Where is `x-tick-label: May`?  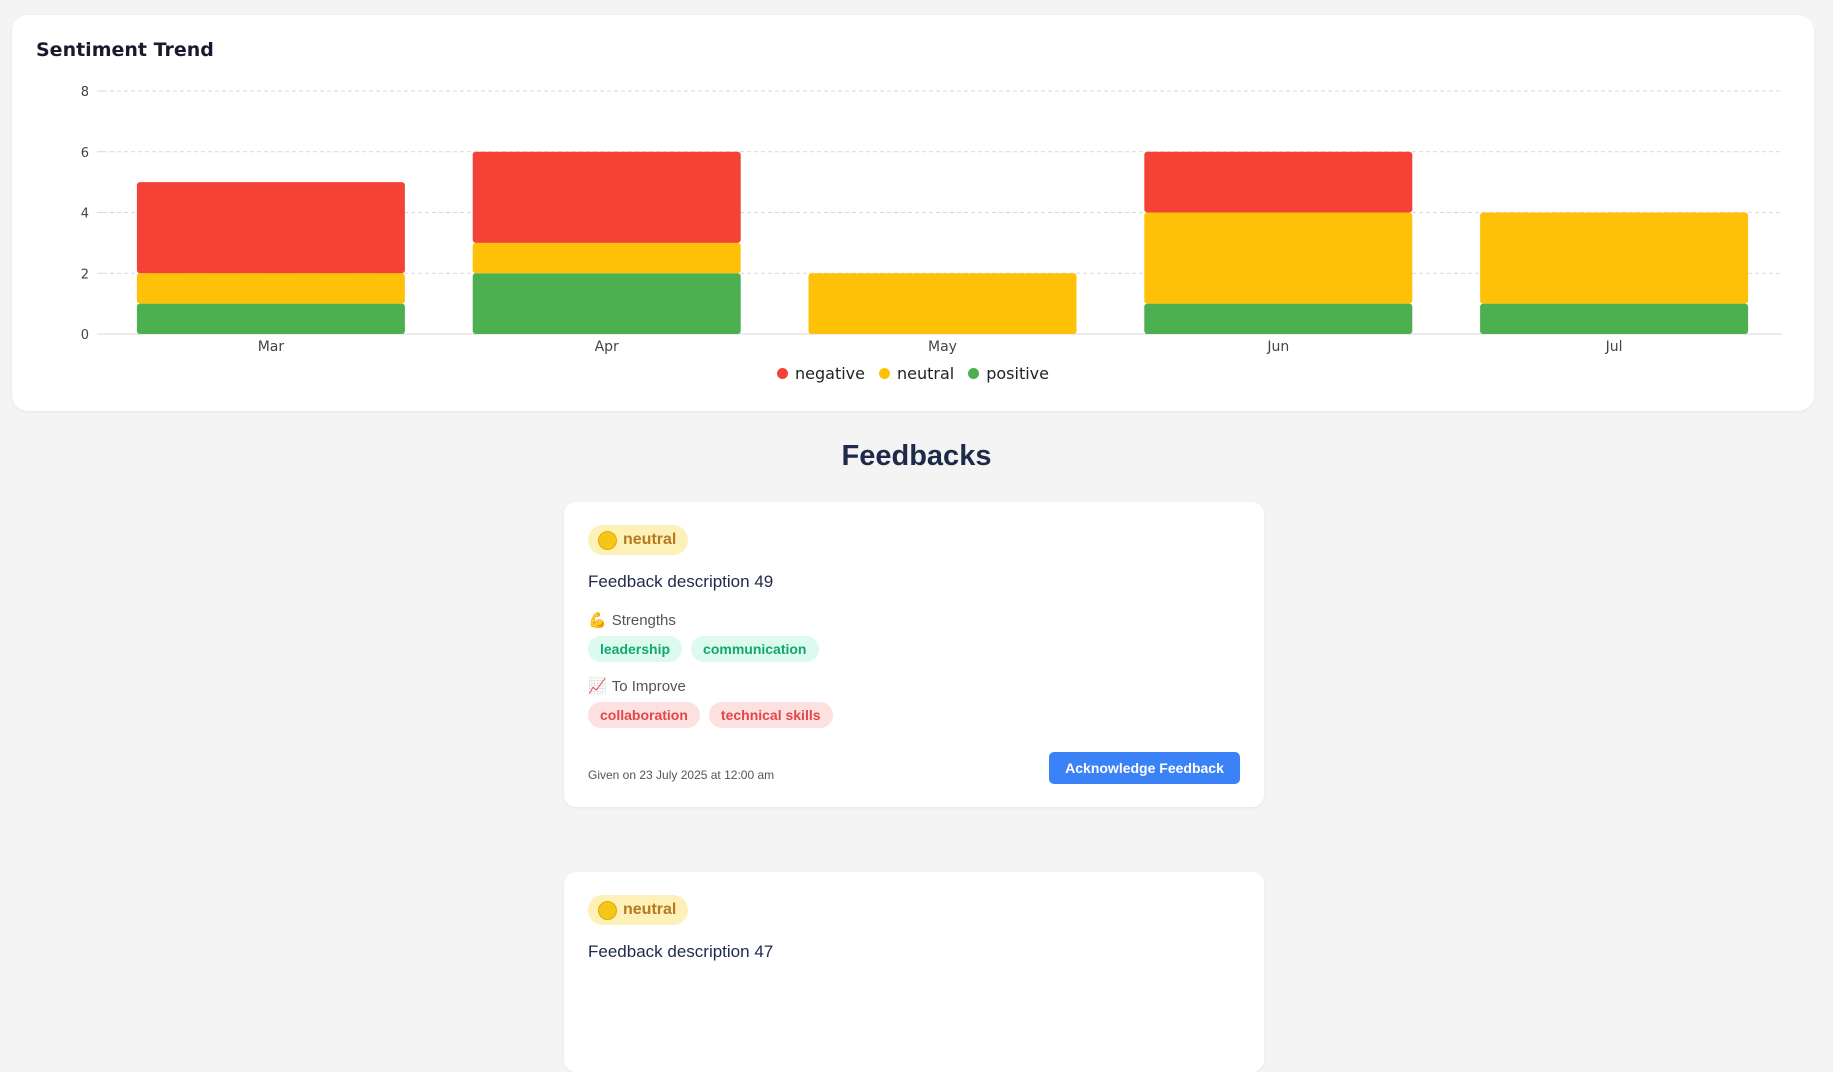 x-tick-label: May is located at coordinates (942, 347).